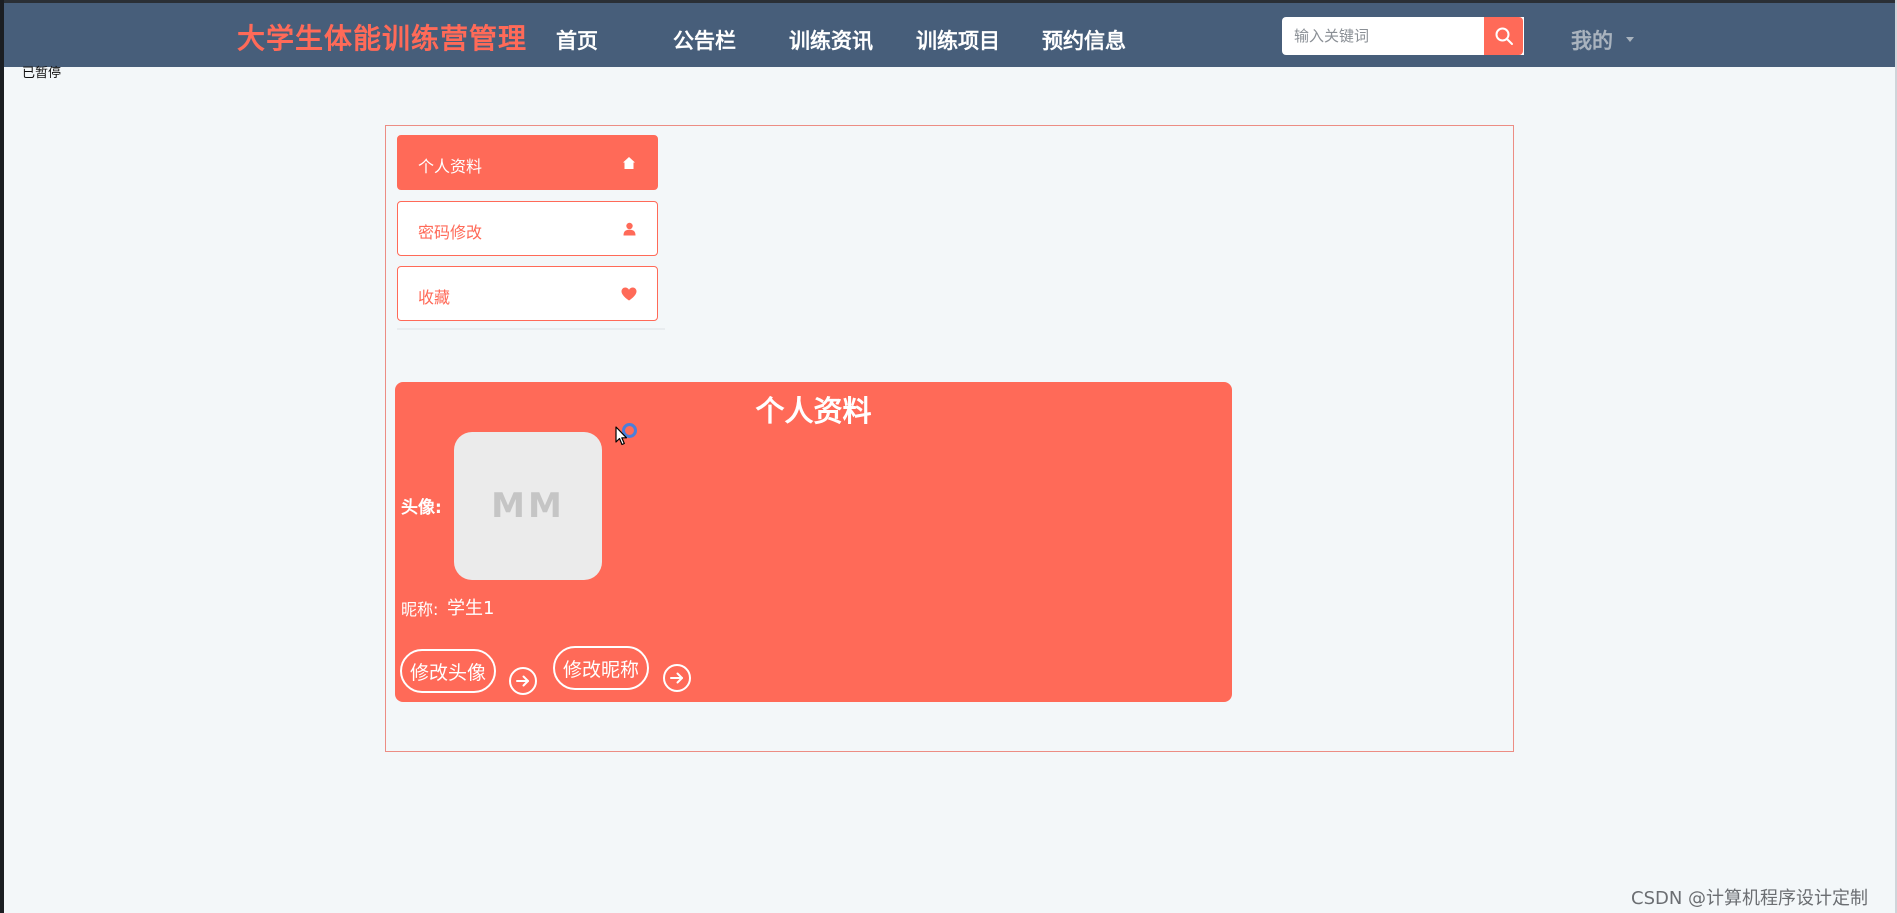  Describe the element at coordinates (601, 668) in the screenshot. I see `change-nickname-button: 修改昵称` at that location.